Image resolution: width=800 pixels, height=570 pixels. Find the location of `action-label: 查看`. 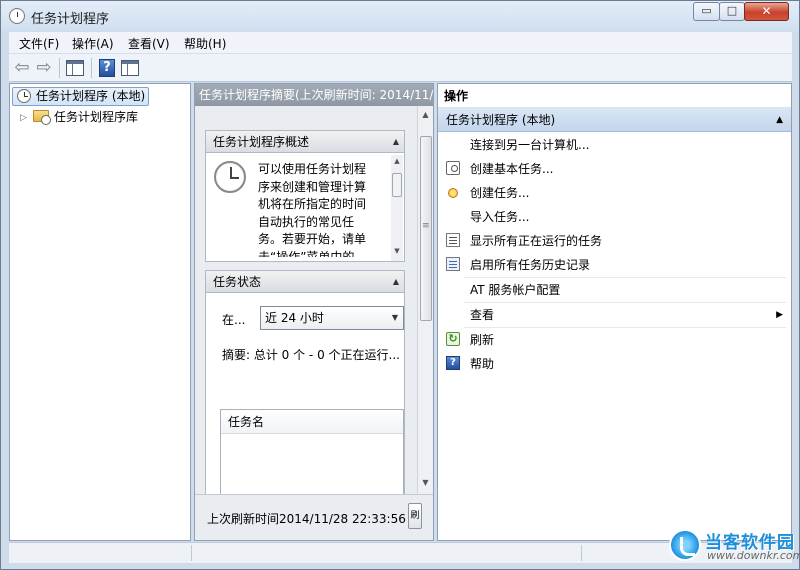

action-label: 查看 is located at coordinates (482, 315).